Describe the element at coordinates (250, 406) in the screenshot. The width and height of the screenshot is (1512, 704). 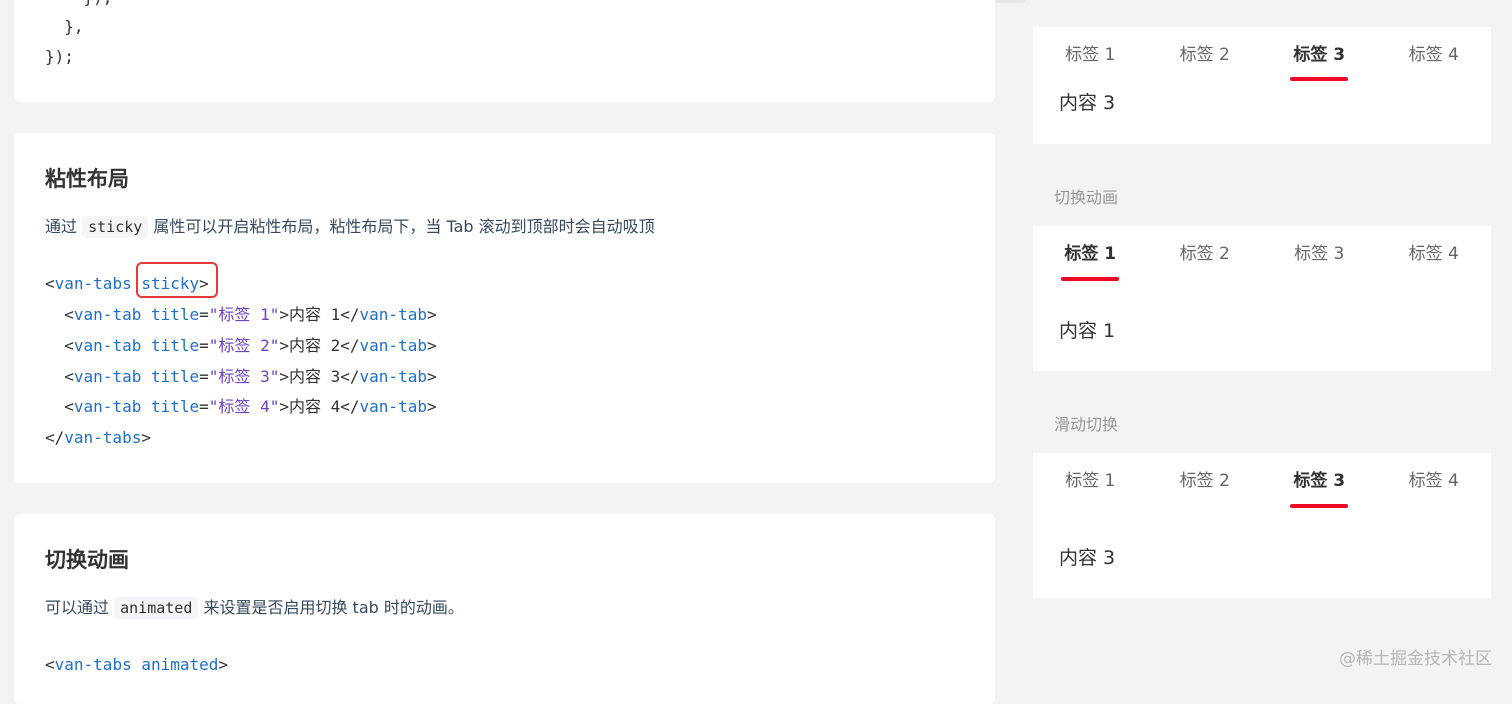
I see `code-line: <van-tab title="标签 4">内容 4</van-tab>` at that location.